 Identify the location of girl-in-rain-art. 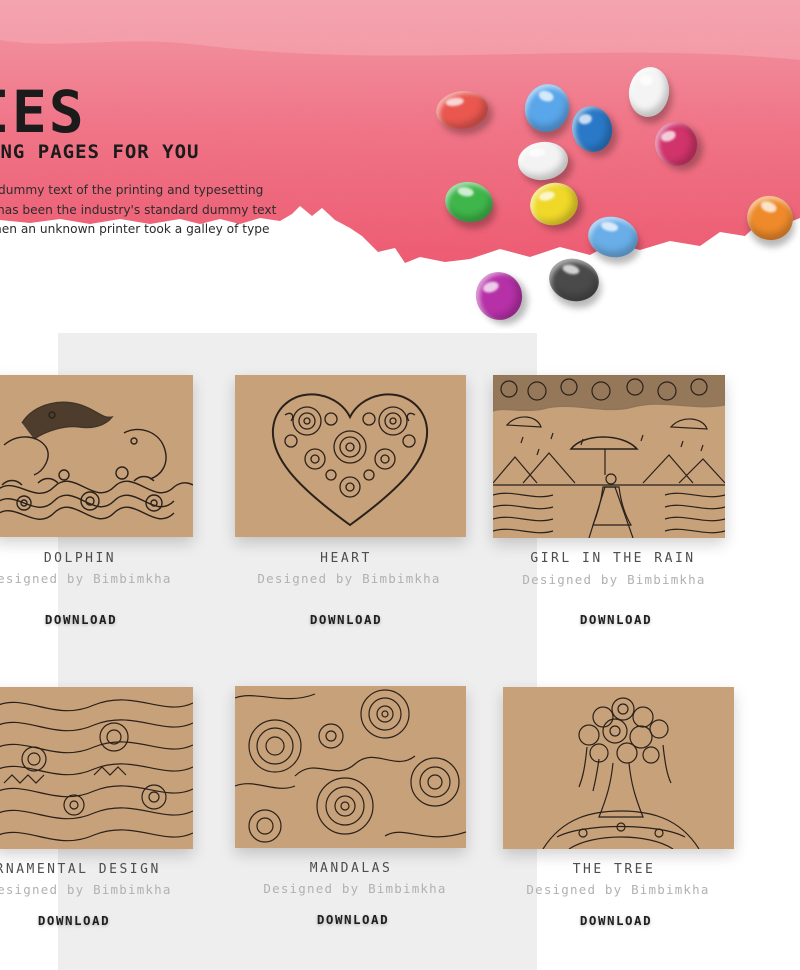
(609, 456).